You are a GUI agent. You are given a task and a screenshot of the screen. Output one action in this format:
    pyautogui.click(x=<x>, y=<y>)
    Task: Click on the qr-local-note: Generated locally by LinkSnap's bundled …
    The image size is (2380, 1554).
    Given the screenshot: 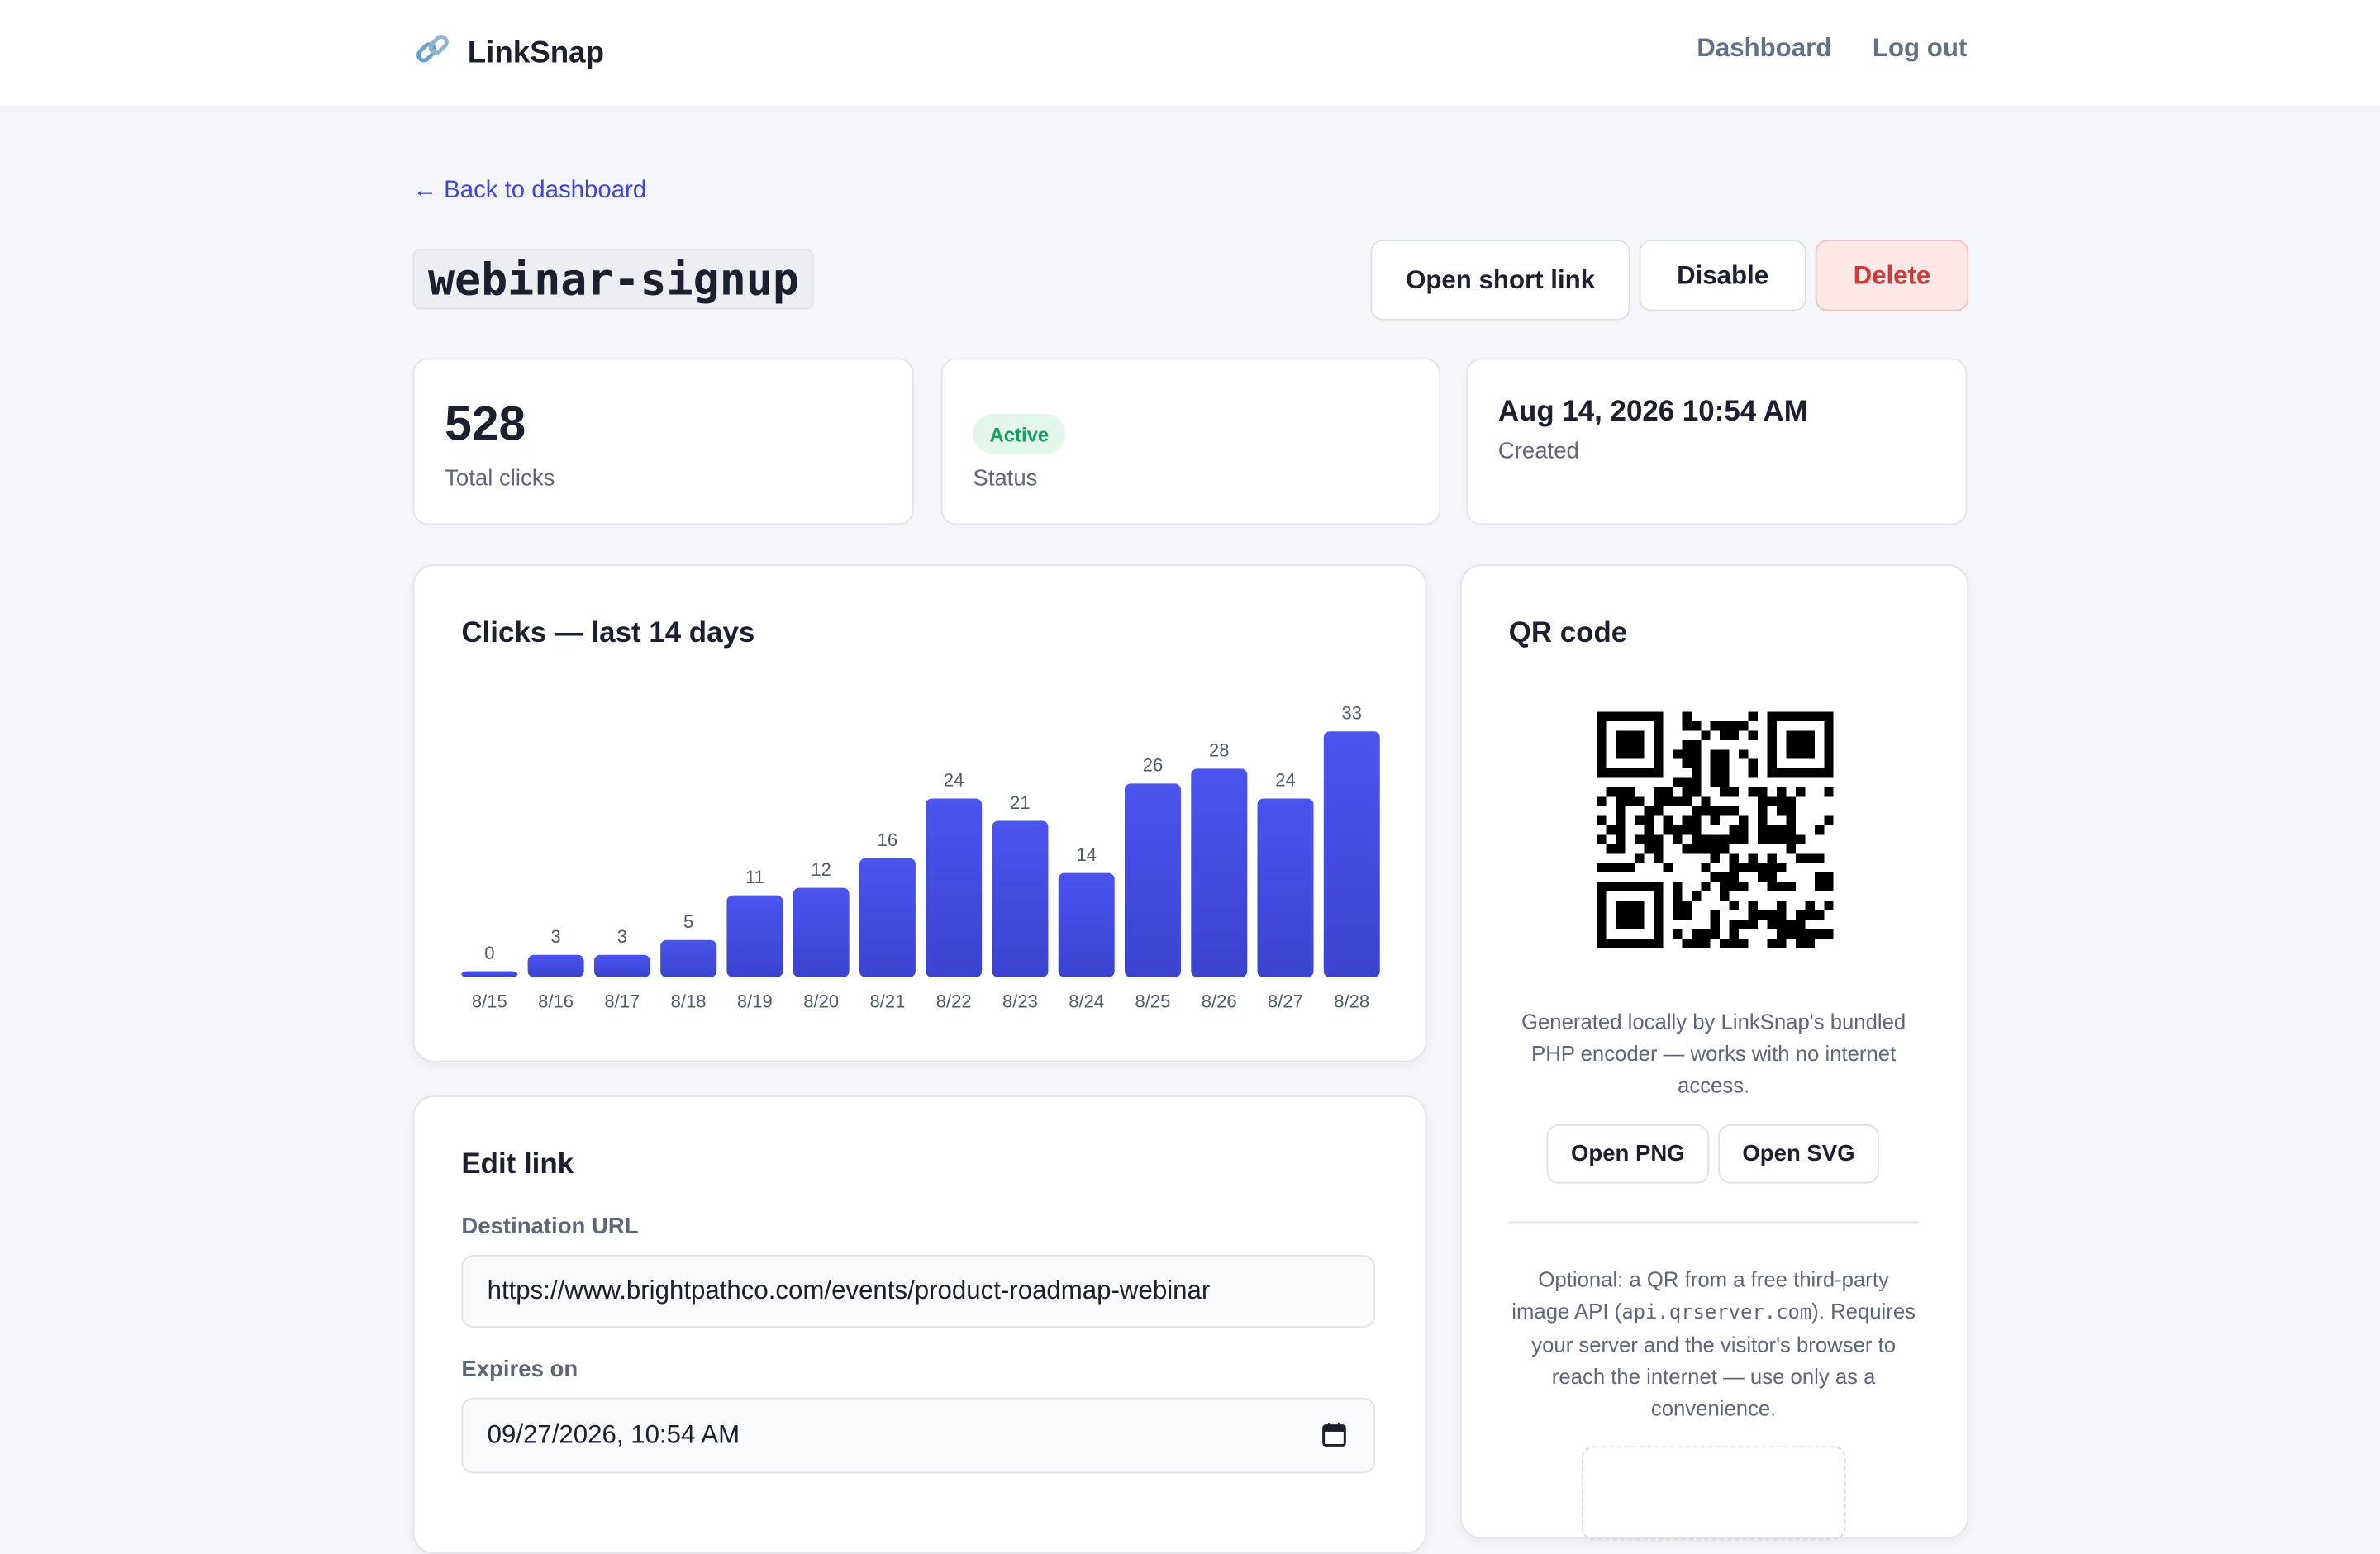 What is the action you would take?
    pyautogui.click(x=1713, y=1053)
    